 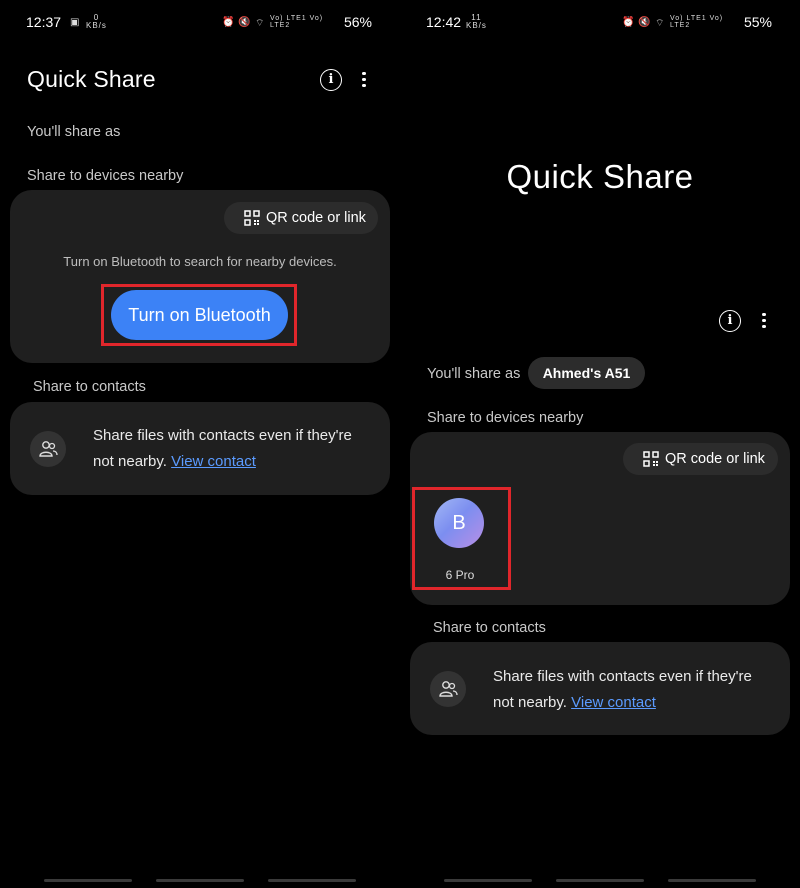 What do you see at coordinates (757, 22) in the screenshot?
I see `battery-level: 55%` at bounding box center [757, 22].